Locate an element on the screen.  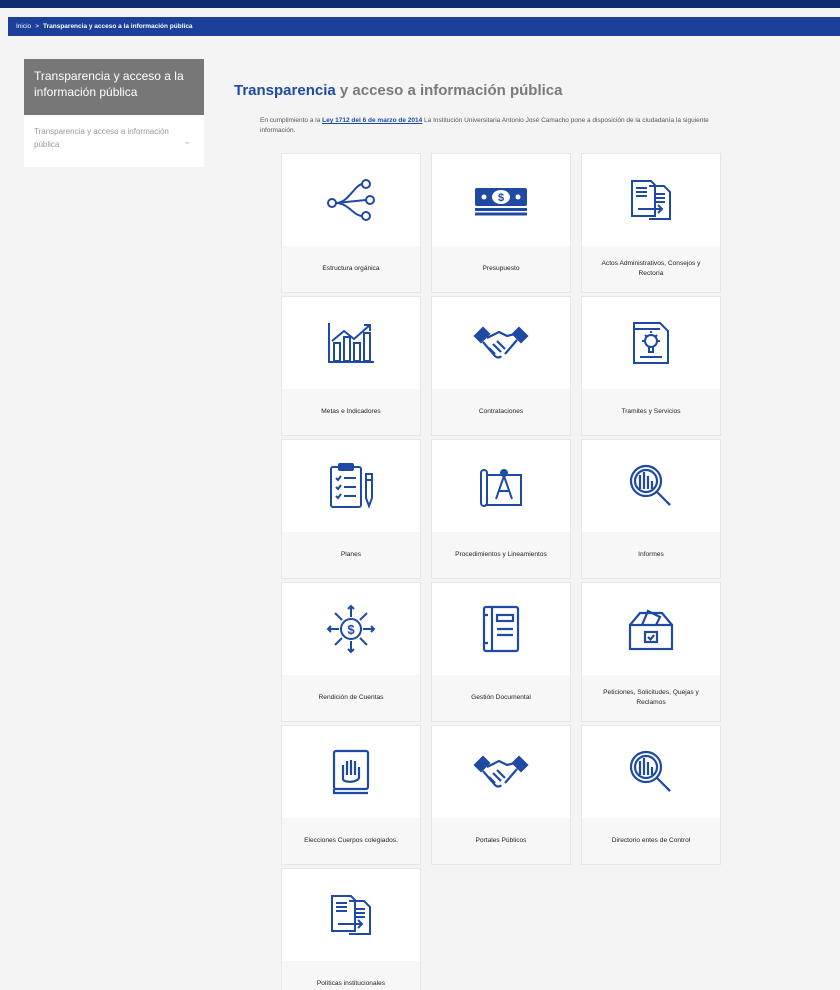
card-presupuesto: $ Presupuesto is located at coordinates (501, 223).